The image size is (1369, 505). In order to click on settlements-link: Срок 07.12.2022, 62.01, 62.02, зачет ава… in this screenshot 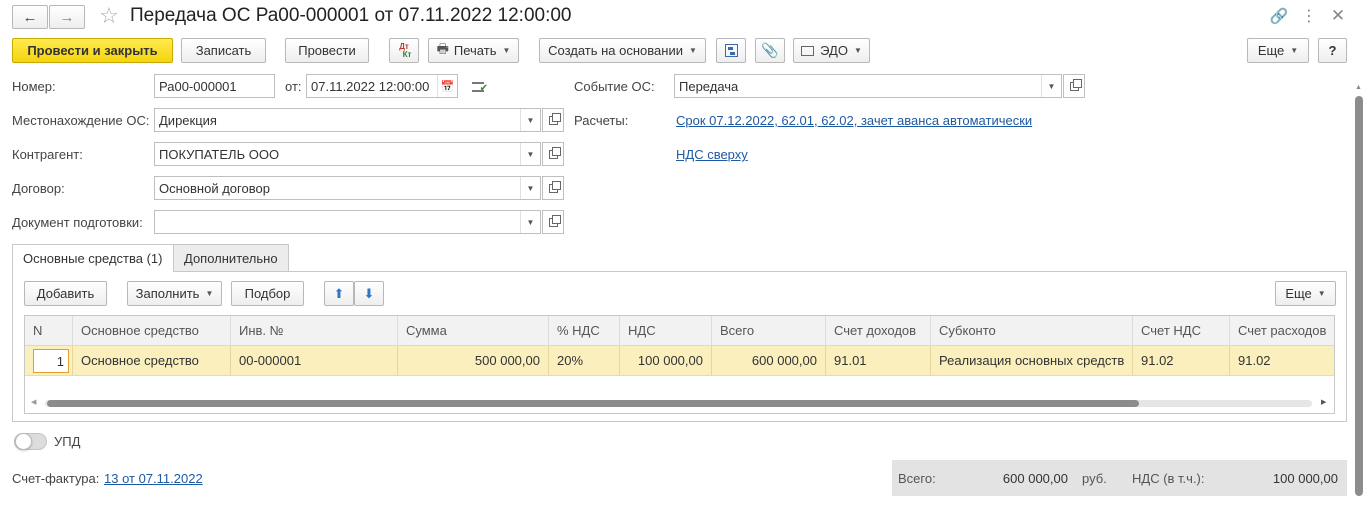, I will do `click(854, 120)`.